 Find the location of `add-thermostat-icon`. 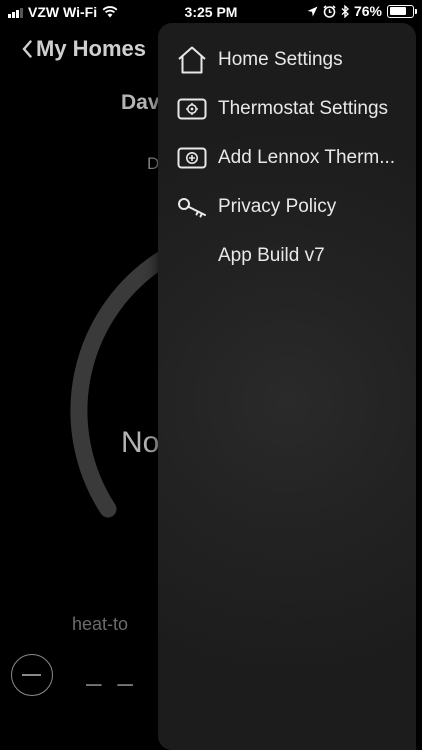

add-thermostat-icon is located at coordinates (192, 158).